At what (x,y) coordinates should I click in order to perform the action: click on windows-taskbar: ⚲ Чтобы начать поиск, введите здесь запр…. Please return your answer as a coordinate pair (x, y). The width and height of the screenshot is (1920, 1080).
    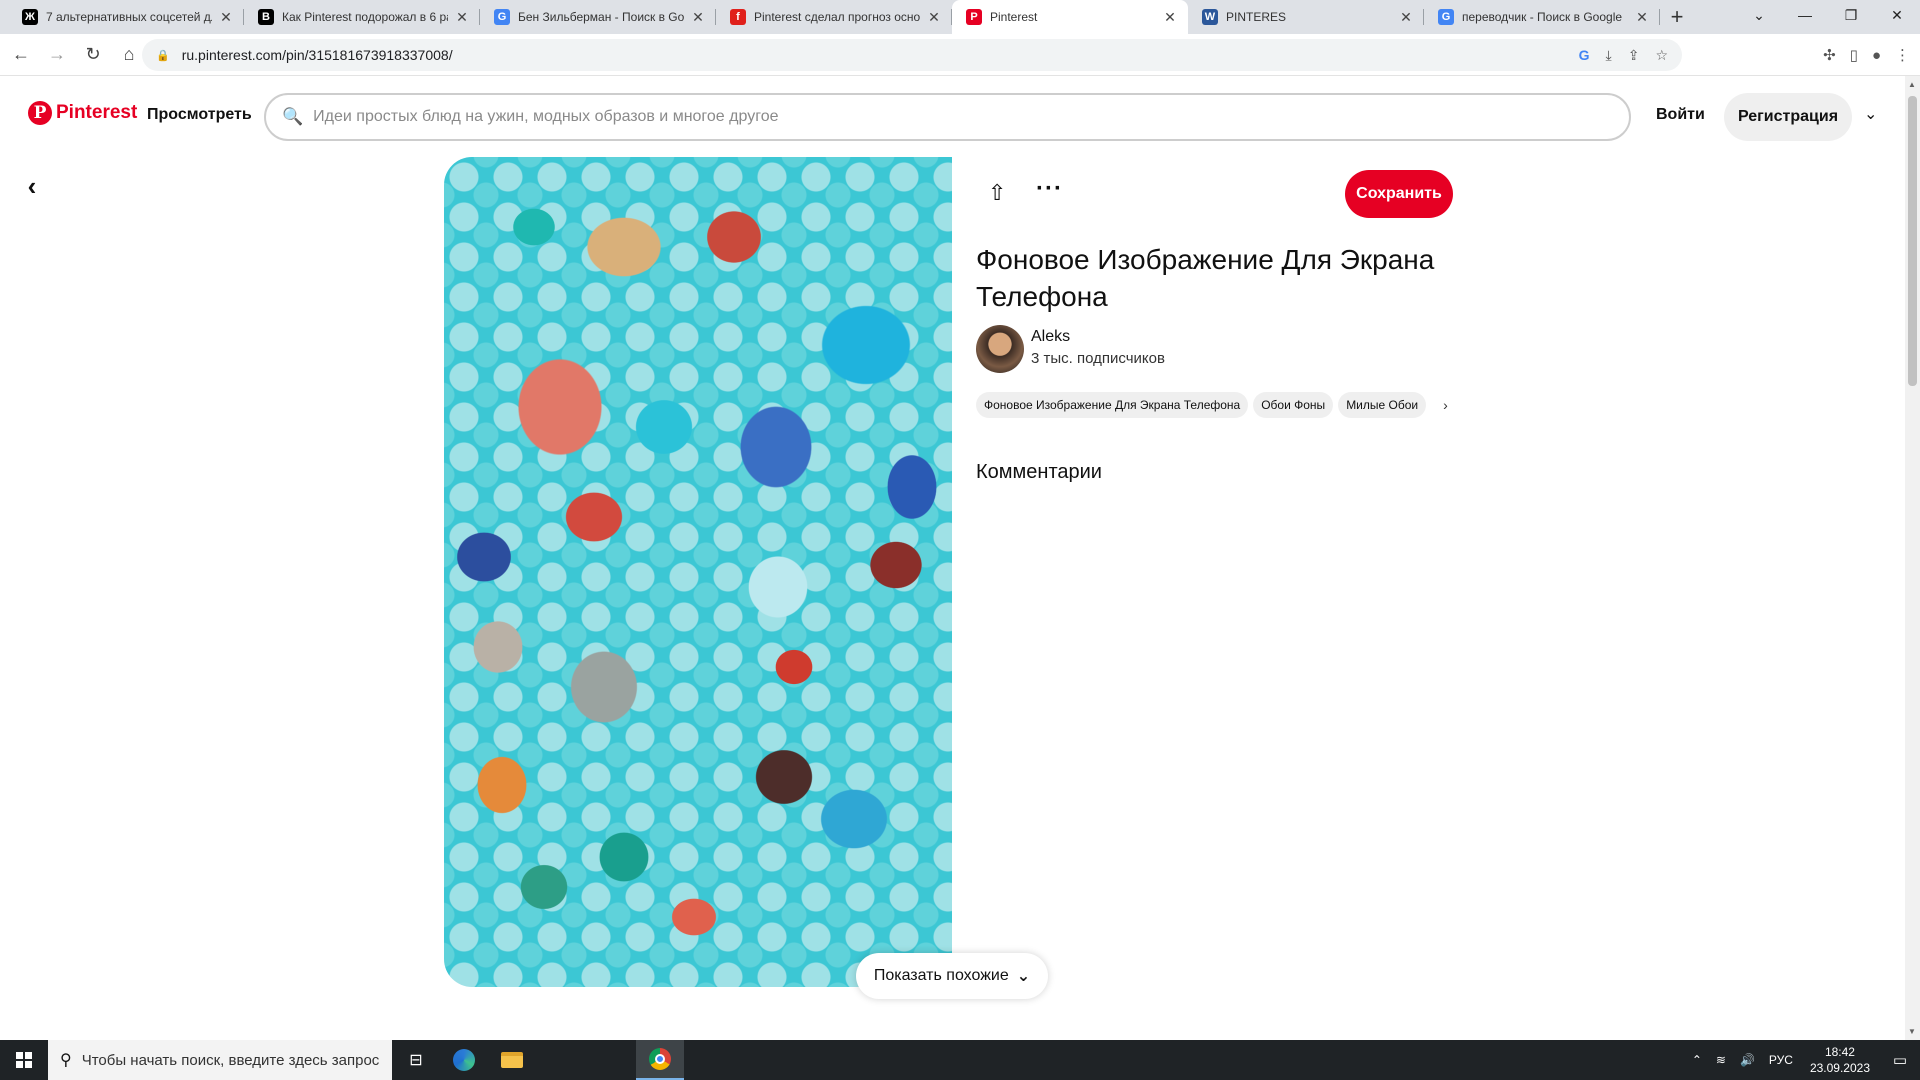
    Looking at the image, I should click on (960, 1060).